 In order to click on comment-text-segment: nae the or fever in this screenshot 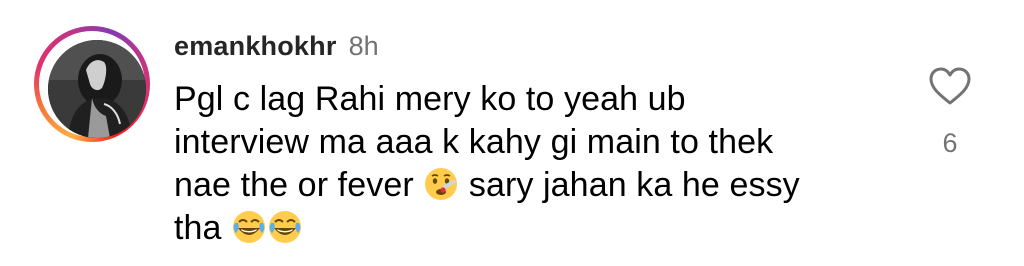, I will do `click(294, 185)`.